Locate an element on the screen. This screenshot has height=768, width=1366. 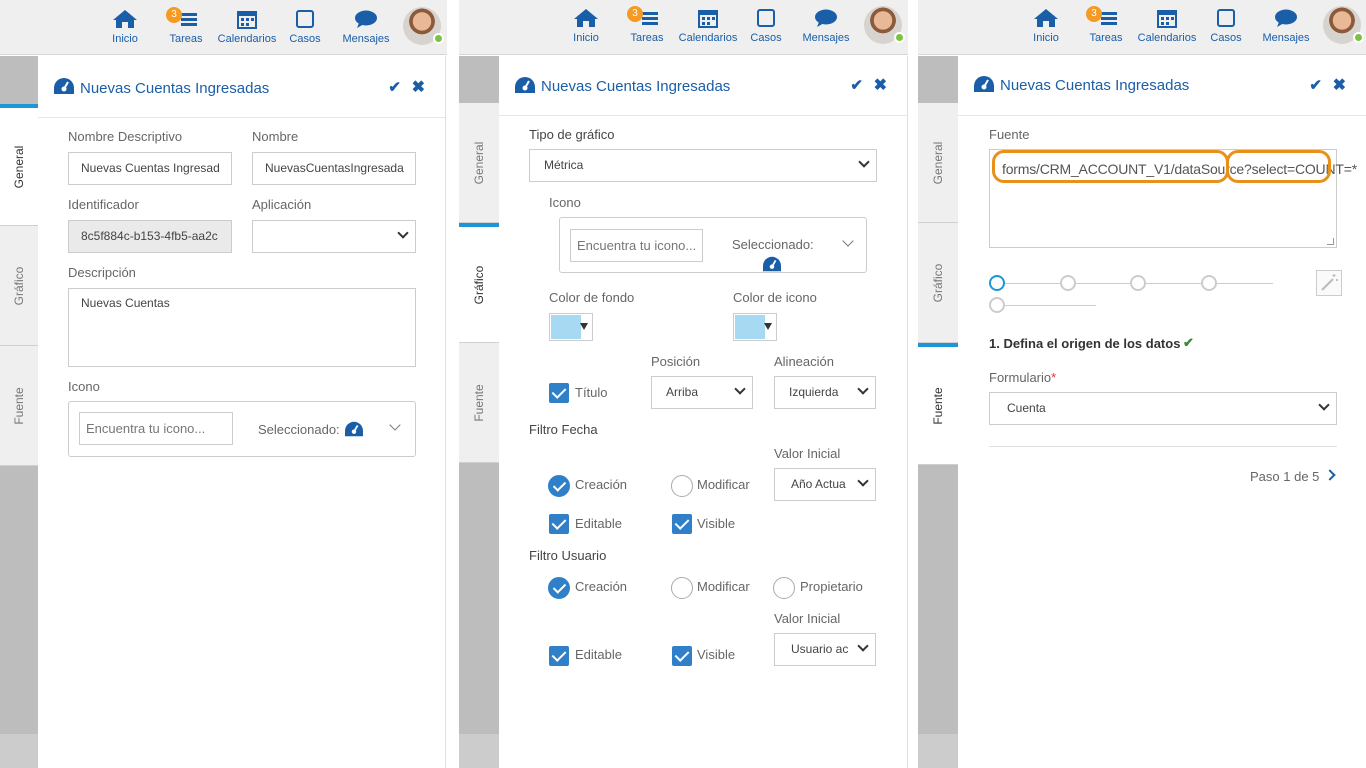
user-visible-checkbox is located at coordinates (682, 656).